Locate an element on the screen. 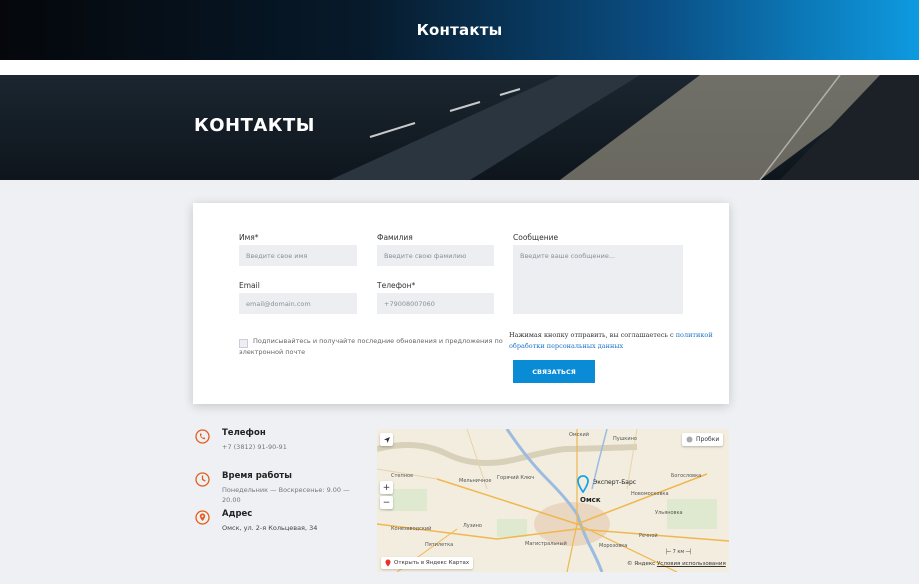 The width and height of the screenshot is (919, 584). top-header-bar: Контакты is located at coordinates (459, 30).